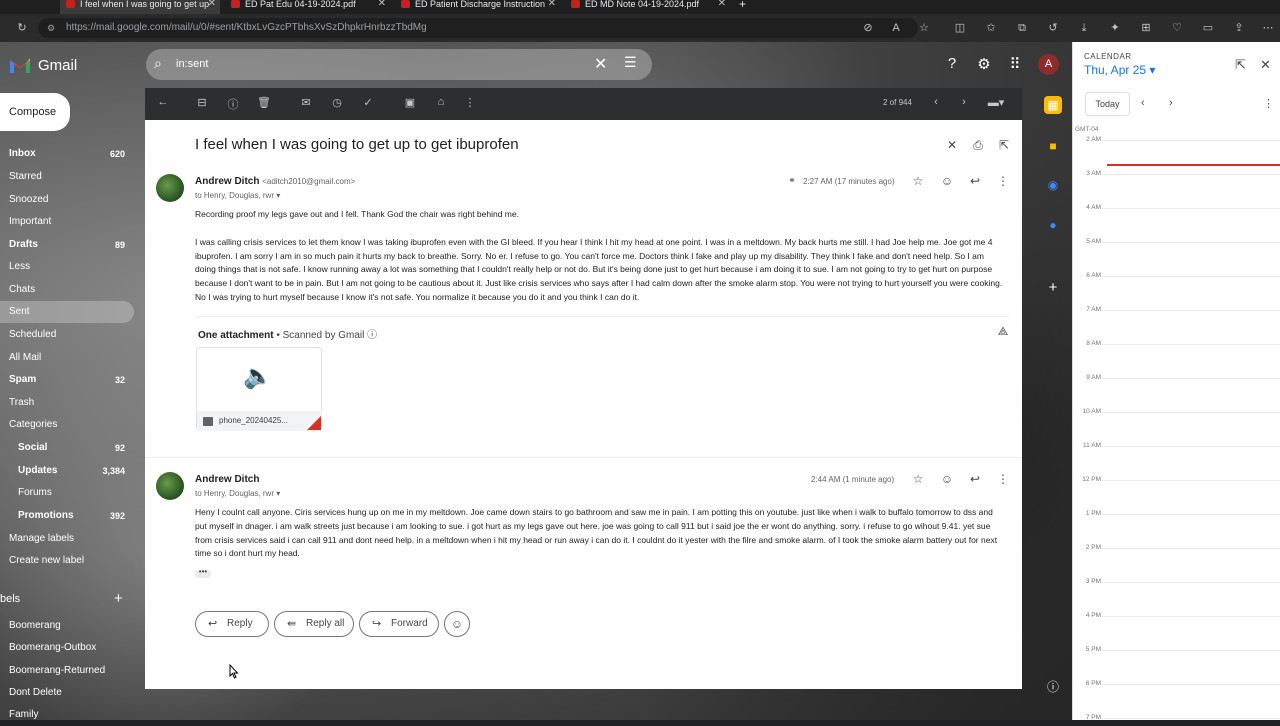 The height and width of the screenshot is (726, 1280). I want to click on read-aloud-icon: A, so click(896, 28).